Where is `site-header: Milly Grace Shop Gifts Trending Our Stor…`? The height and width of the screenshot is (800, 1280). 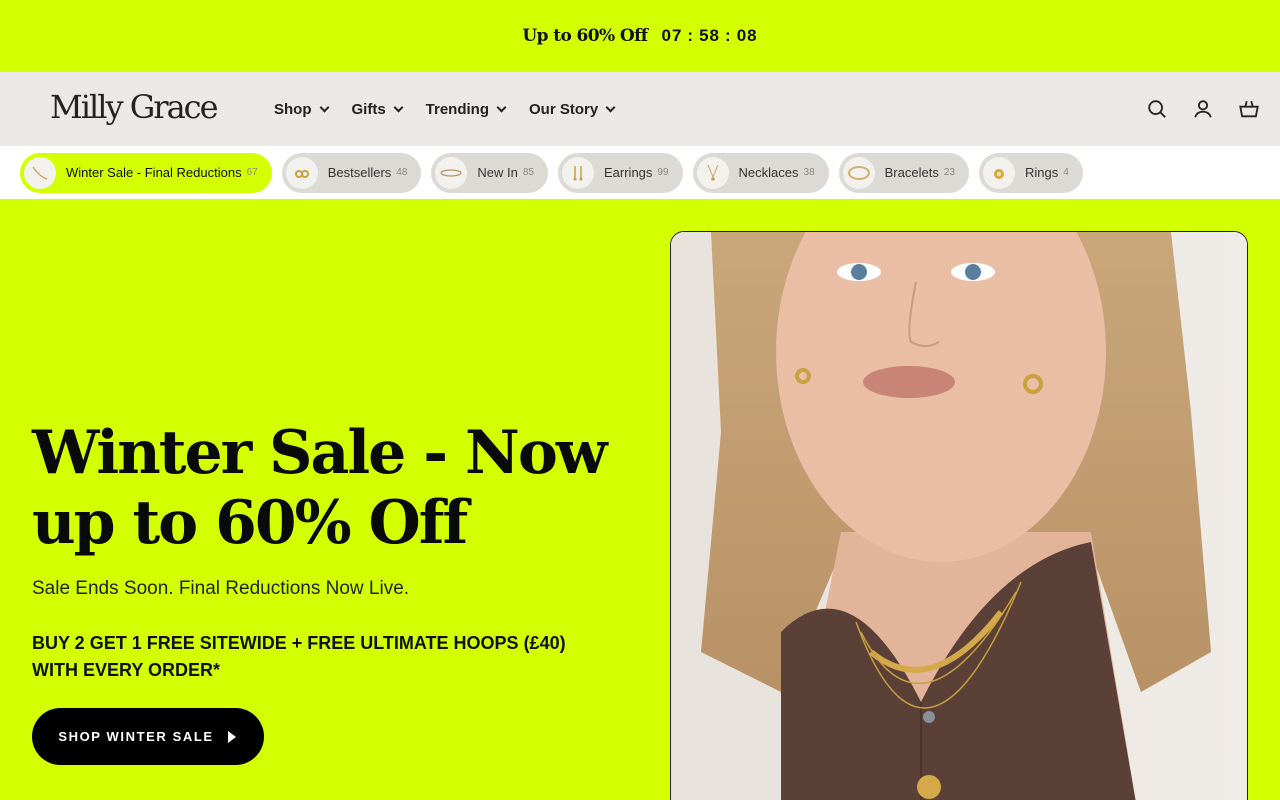 site-header: Milly Grace Shop Gifts Trending Our Stor… is located at coordinates (640, 109).